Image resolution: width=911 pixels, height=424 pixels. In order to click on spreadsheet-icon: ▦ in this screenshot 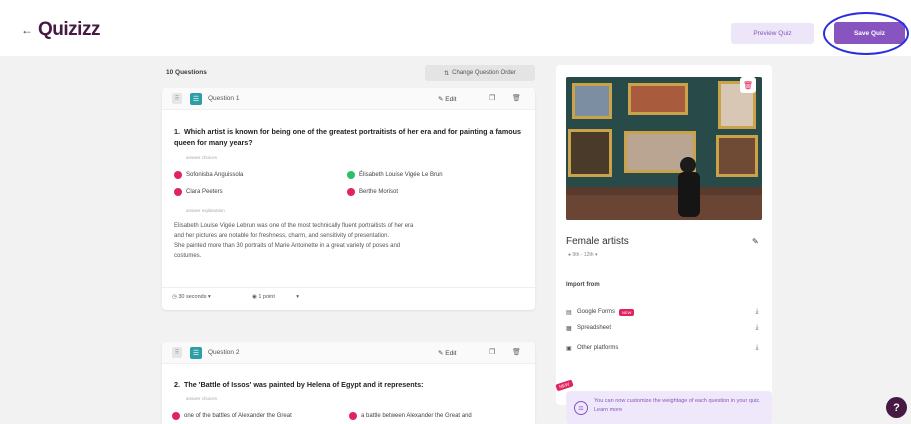, I will do `click(569, 328)`.